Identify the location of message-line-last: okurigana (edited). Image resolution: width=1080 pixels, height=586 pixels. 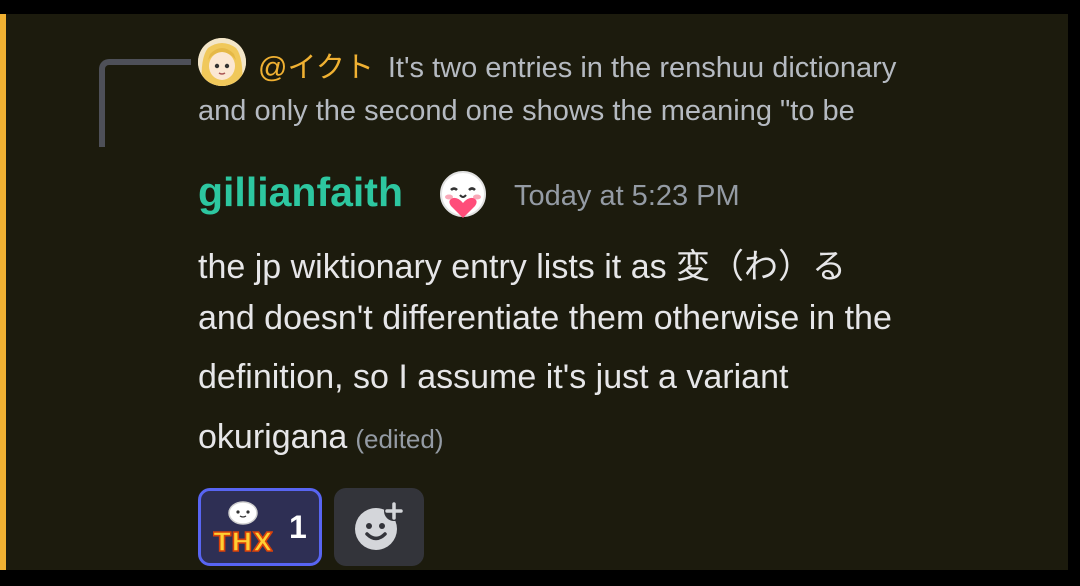
(321, 437).